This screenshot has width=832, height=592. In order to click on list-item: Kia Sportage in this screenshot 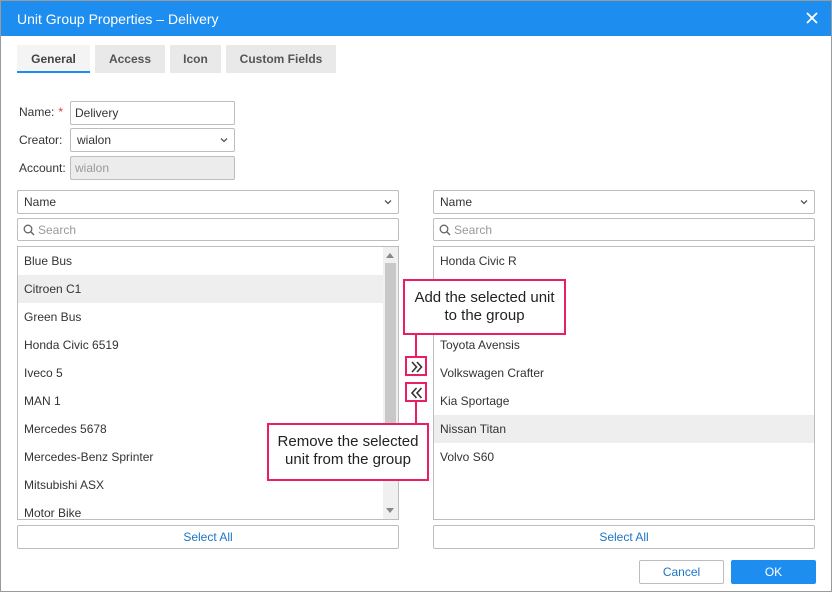, I will do `click(624, 401)`.